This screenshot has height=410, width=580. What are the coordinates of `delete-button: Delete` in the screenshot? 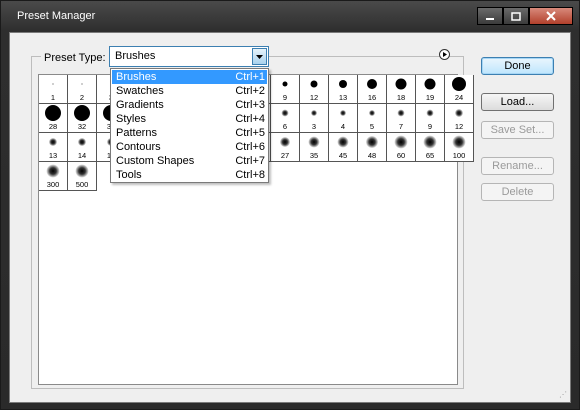 It's located at (517, 192).